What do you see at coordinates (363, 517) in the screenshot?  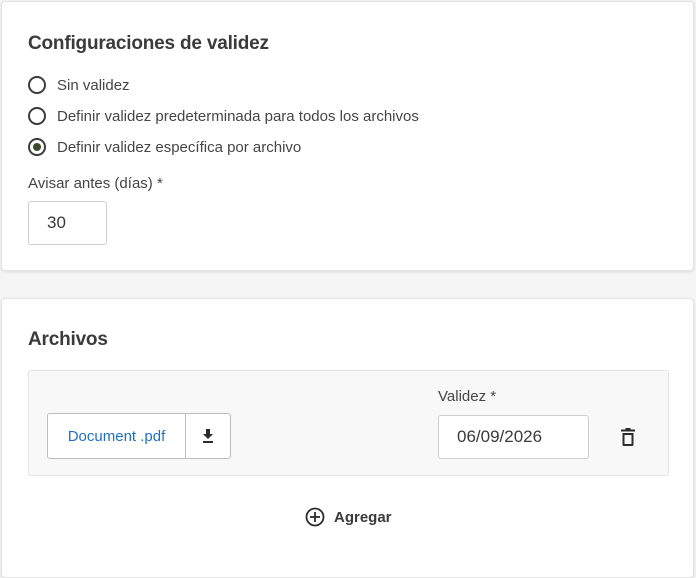 I see `add-file-label: Agregar` at bounding box center [363, 517].